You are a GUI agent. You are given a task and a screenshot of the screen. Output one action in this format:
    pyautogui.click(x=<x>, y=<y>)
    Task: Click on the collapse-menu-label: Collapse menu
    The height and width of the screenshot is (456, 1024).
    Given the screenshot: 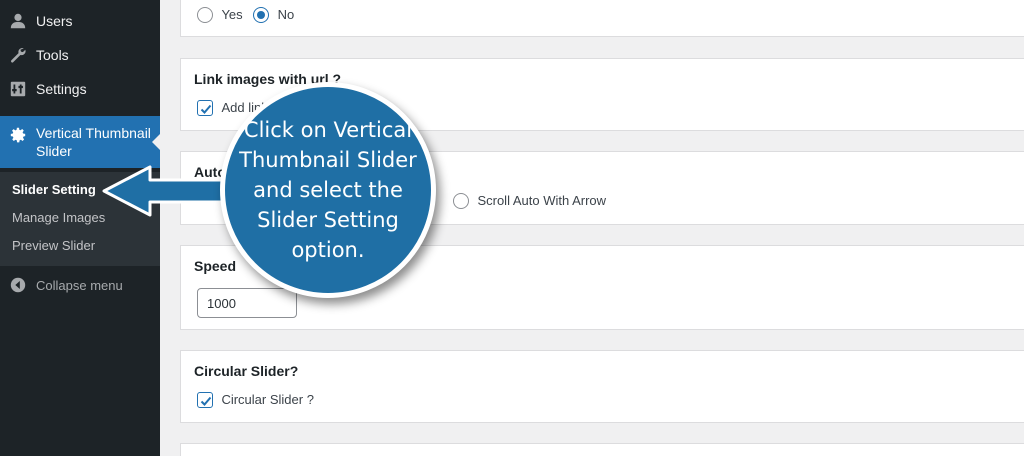 What is the action you would take?
    pyautogui.click(x=79, y=285)
    